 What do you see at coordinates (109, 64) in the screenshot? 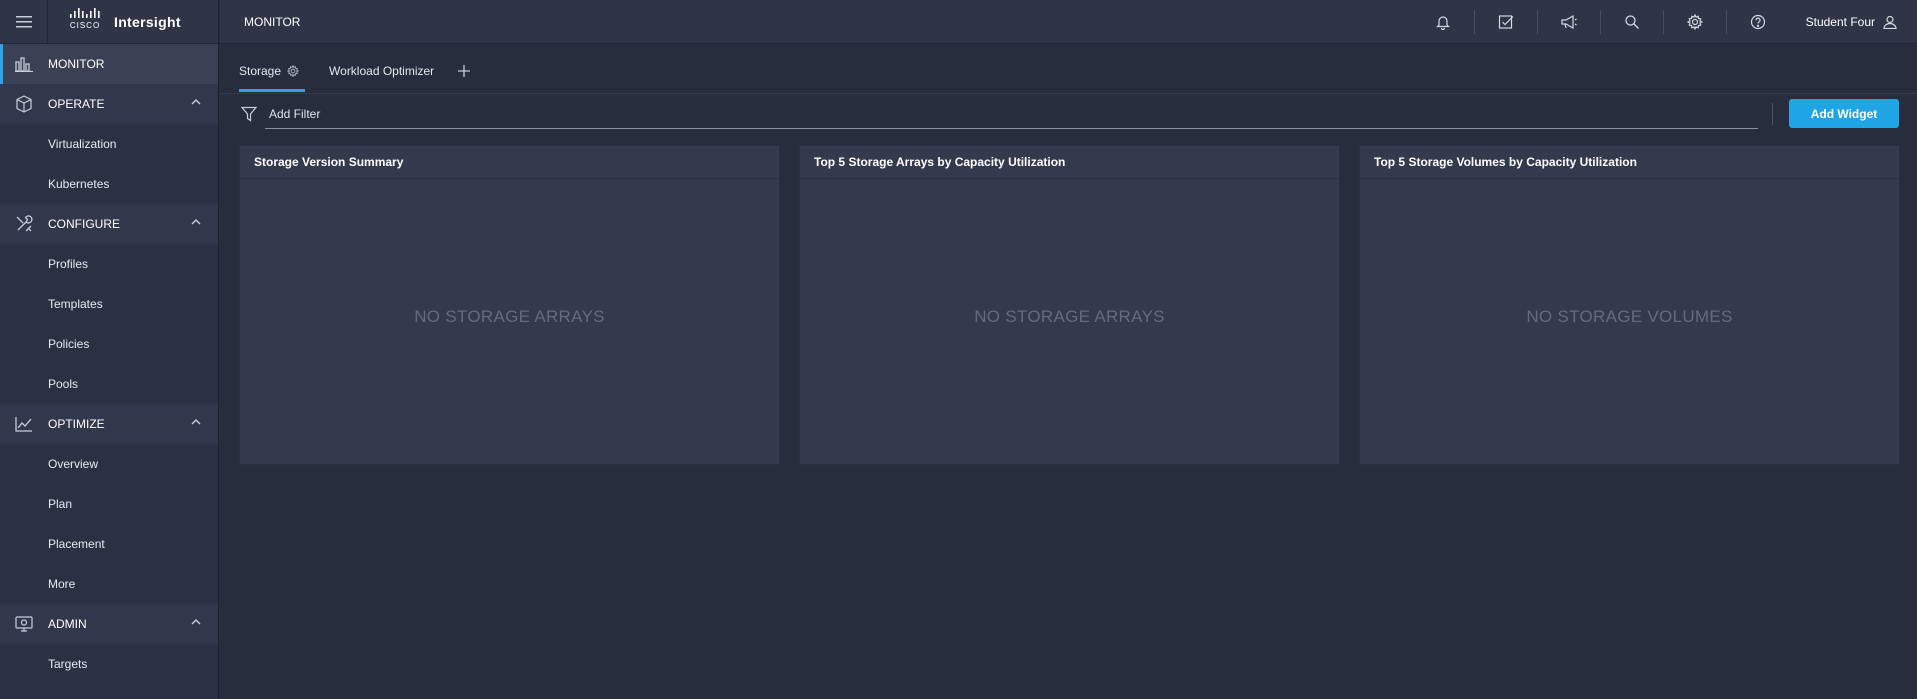
I see `sidebar-item-monitor: MONITOR` at bounding box center [109, 64].